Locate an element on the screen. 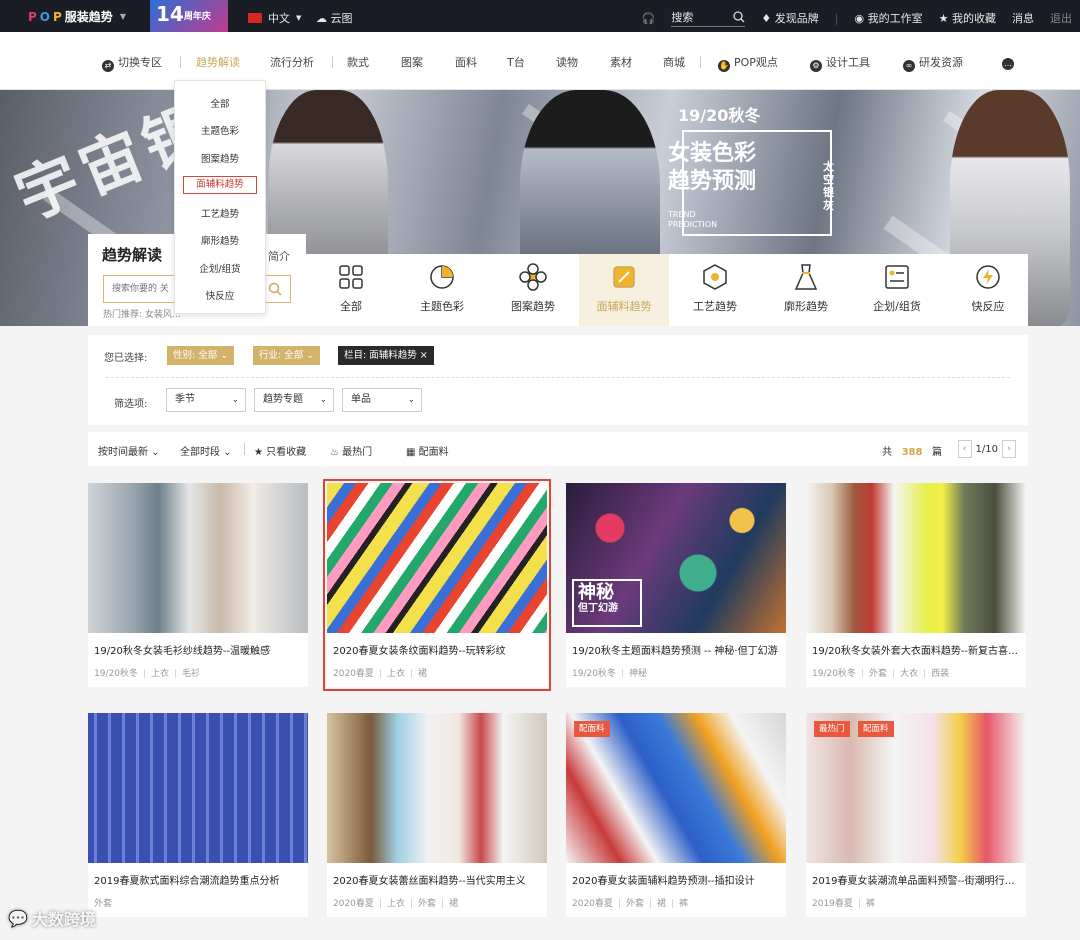  card-title: 2020春夏女装条纹面料趋势--玩转彩纹 is located at coordinates (419, 651).